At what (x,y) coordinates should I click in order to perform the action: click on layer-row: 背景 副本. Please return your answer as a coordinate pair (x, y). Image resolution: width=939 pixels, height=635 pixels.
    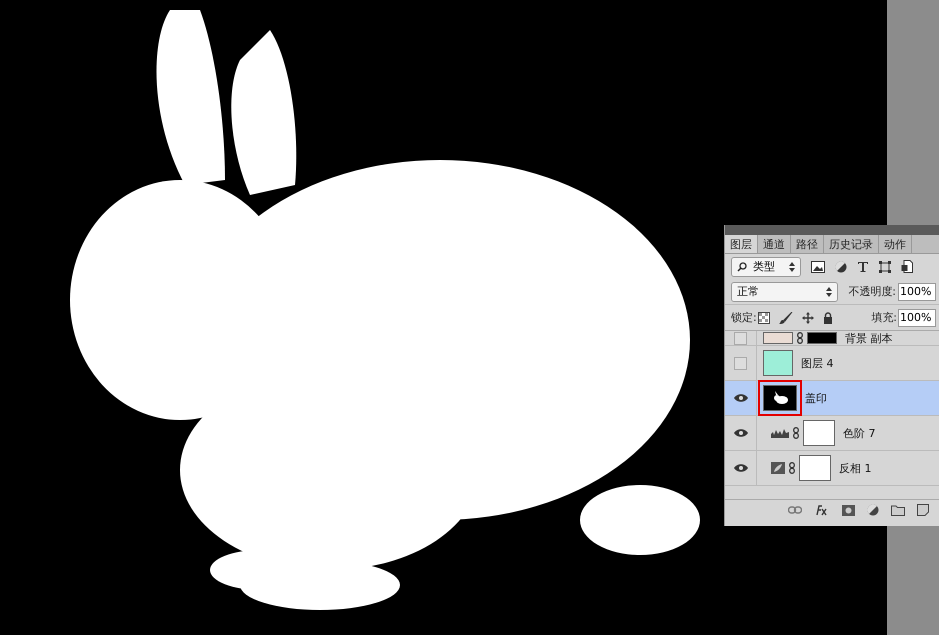
    Looking at the image, I should click on (832, 338).